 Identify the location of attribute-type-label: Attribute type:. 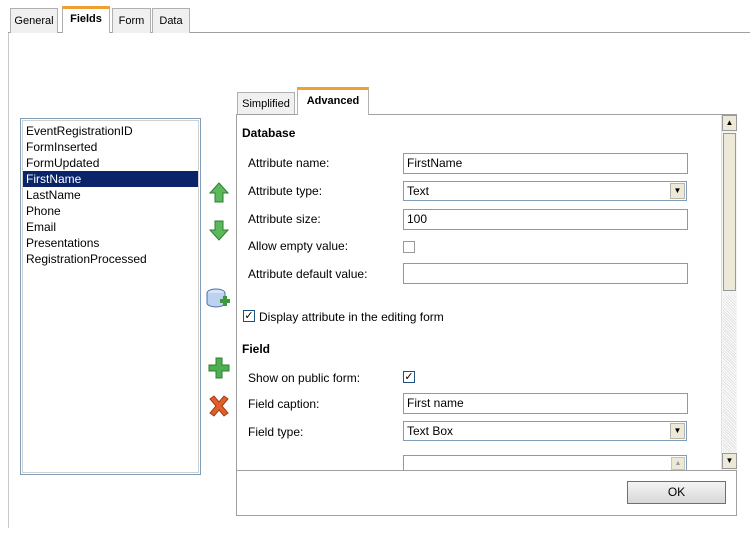
(285, 191).